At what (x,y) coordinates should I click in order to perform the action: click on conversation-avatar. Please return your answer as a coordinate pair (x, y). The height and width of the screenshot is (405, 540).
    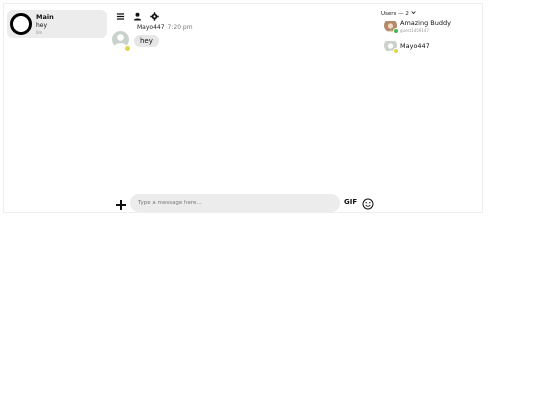
    Looking at the image, I should click on (21, 24).